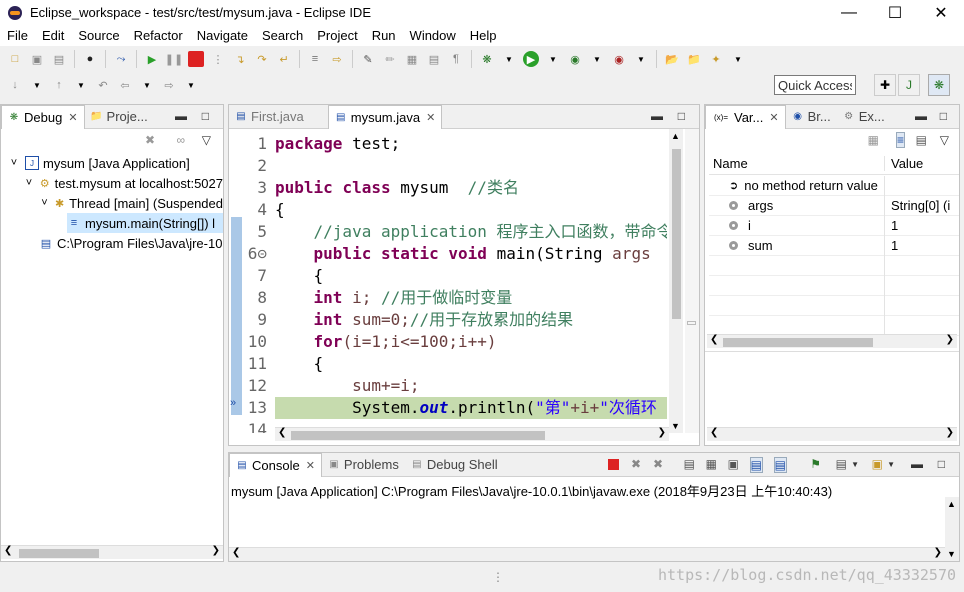 Image resolution: width=964 pixels, height=592 pixels. Describe the element at coordinates (909, 85) in the screenshot. I see `java-perspective-icon: J` at that location.